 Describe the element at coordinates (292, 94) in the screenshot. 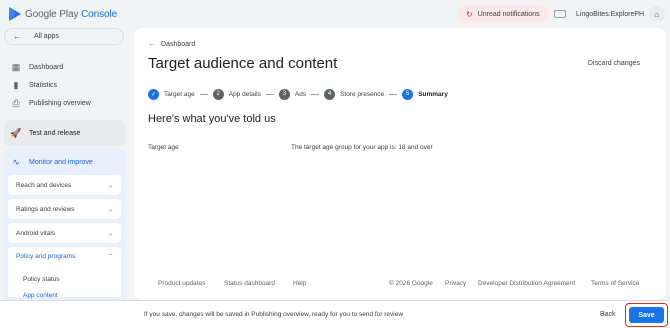

I see `step-ads: 3 Ads` at that location.